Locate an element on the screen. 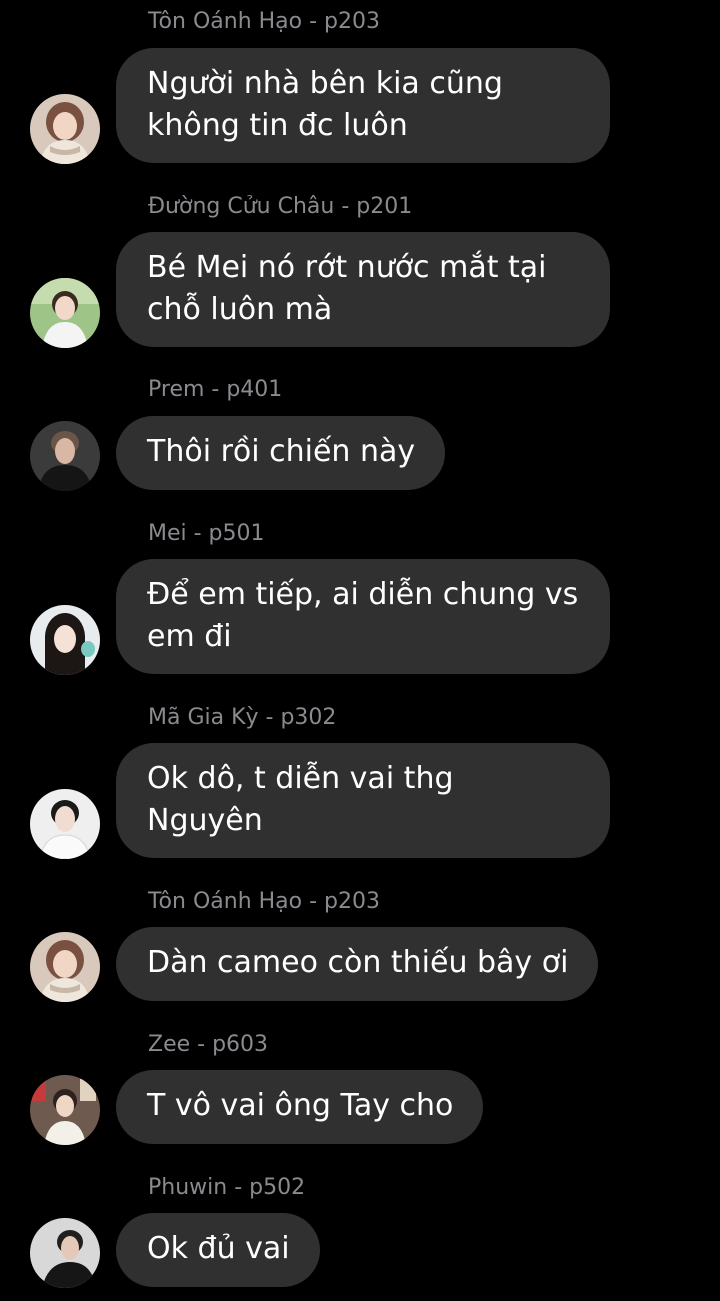 The image size is (720, 1301). boy-white-outdoor-avatar is located at coordinates (65, 313).